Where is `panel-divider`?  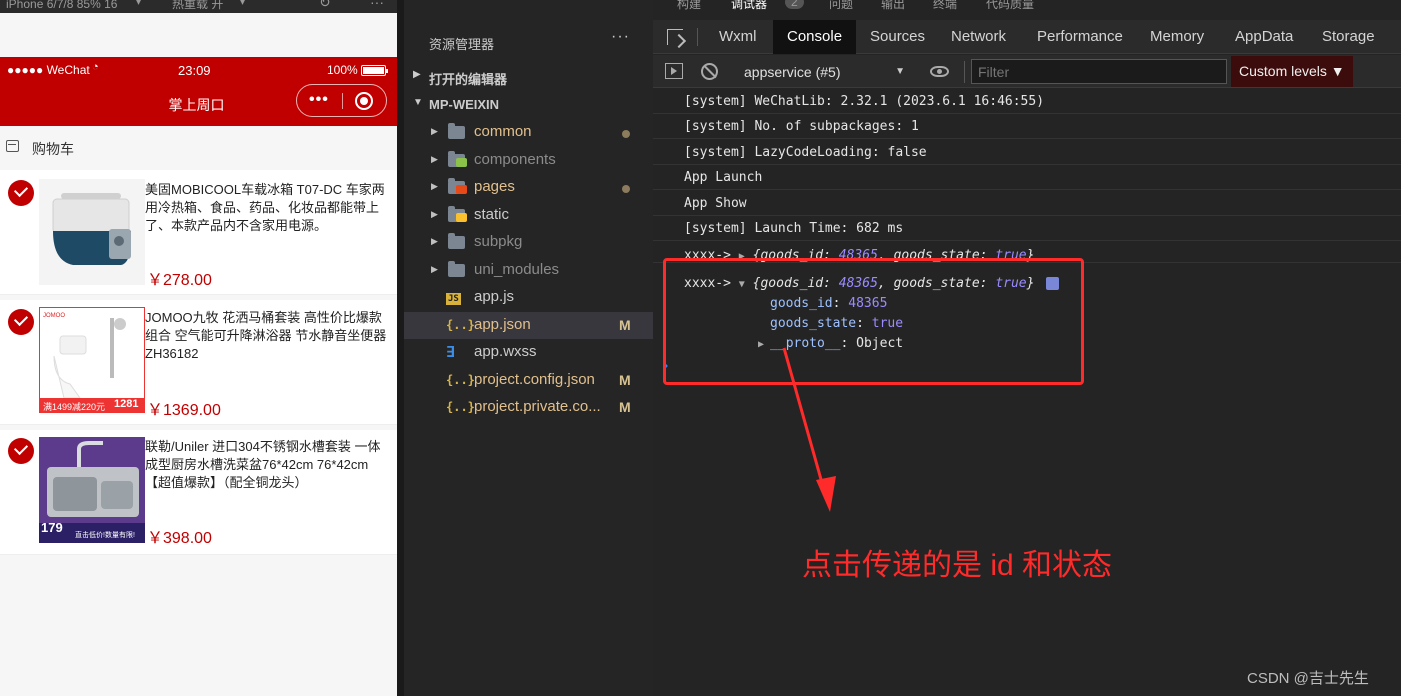 panel-divider is located at coordinates (400, 348).